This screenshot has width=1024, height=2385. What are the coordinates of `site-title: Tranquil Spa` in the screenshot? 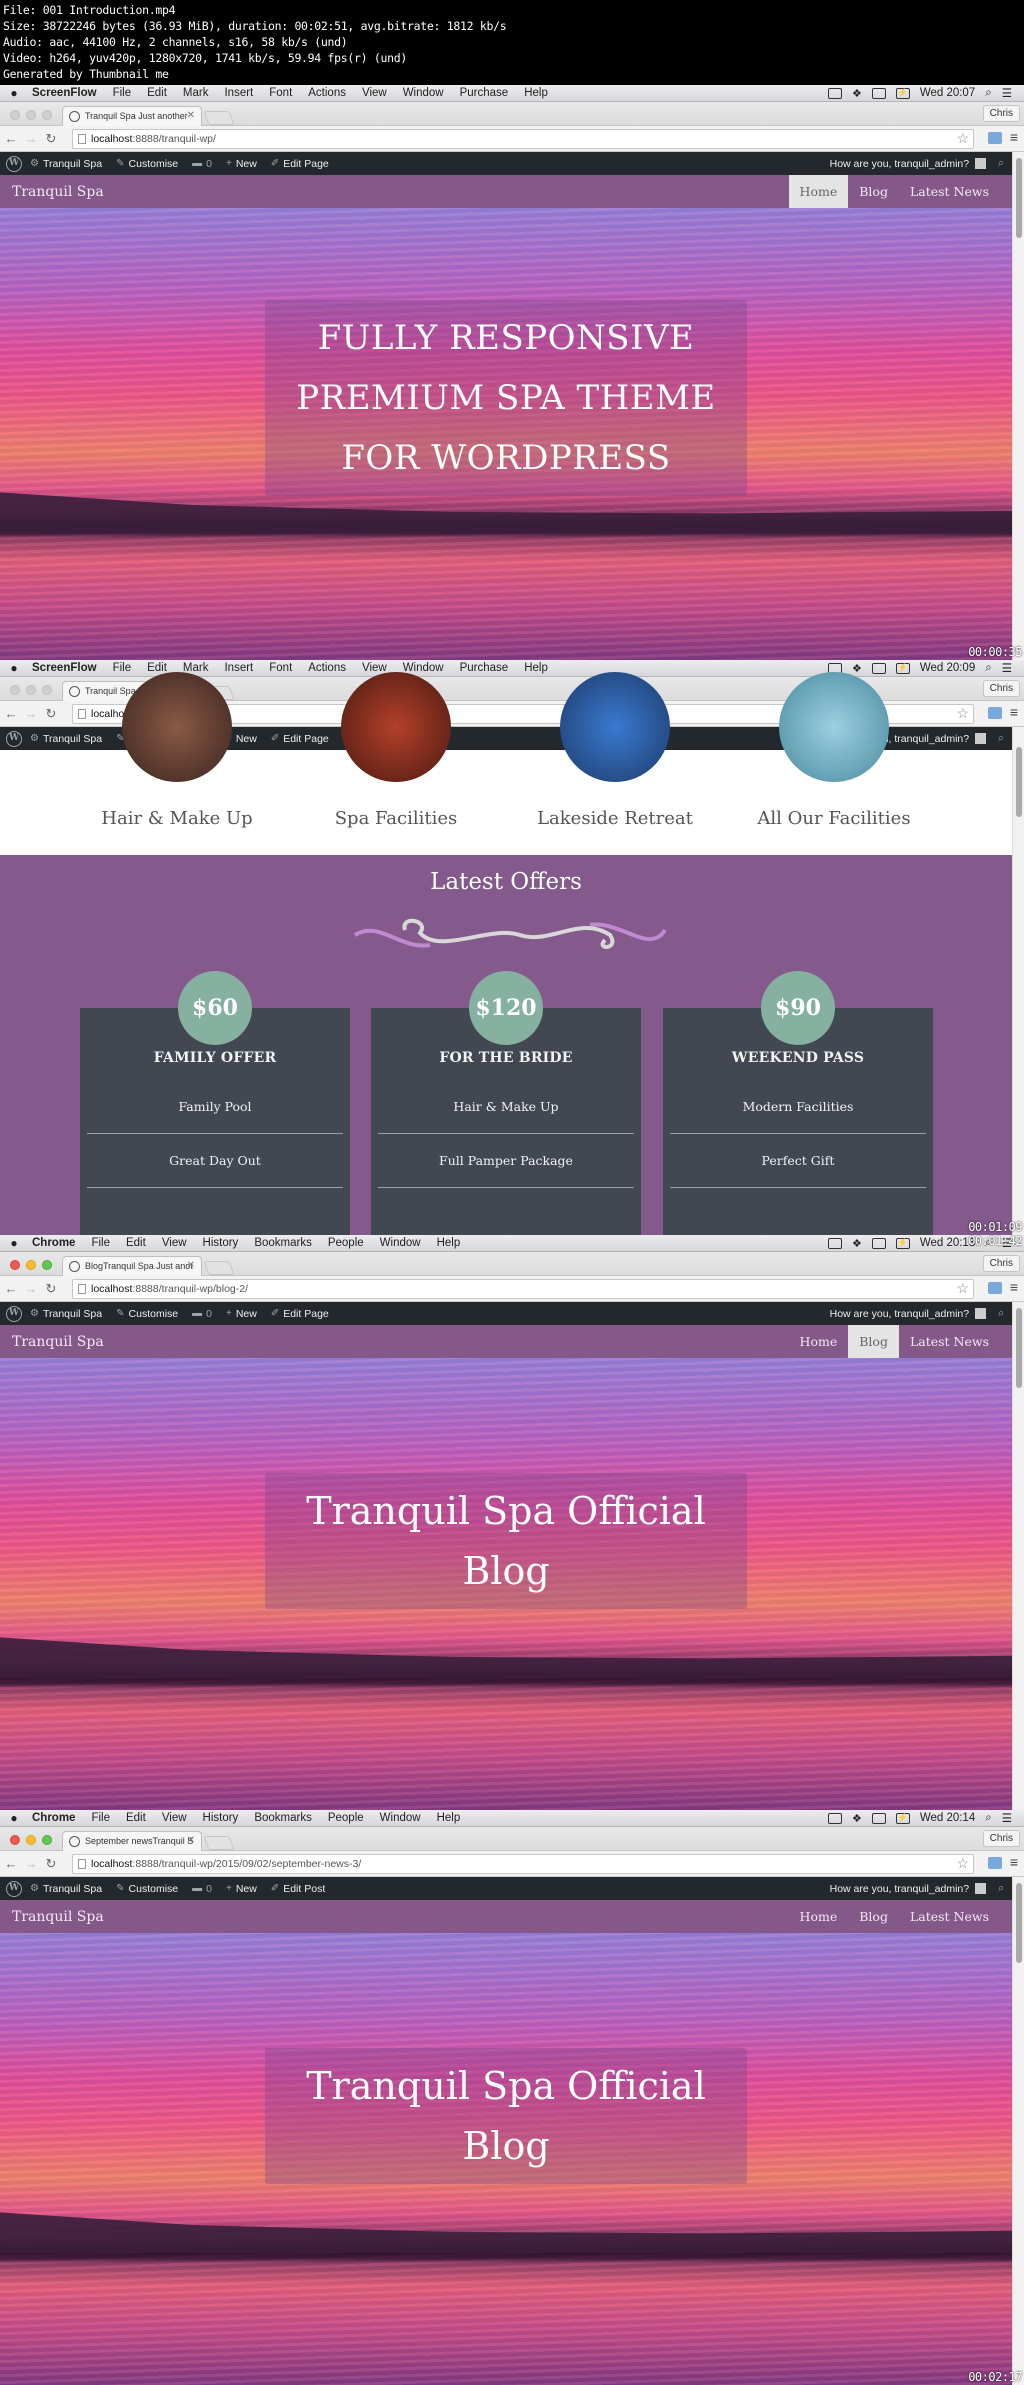 It's located at (58, 192).